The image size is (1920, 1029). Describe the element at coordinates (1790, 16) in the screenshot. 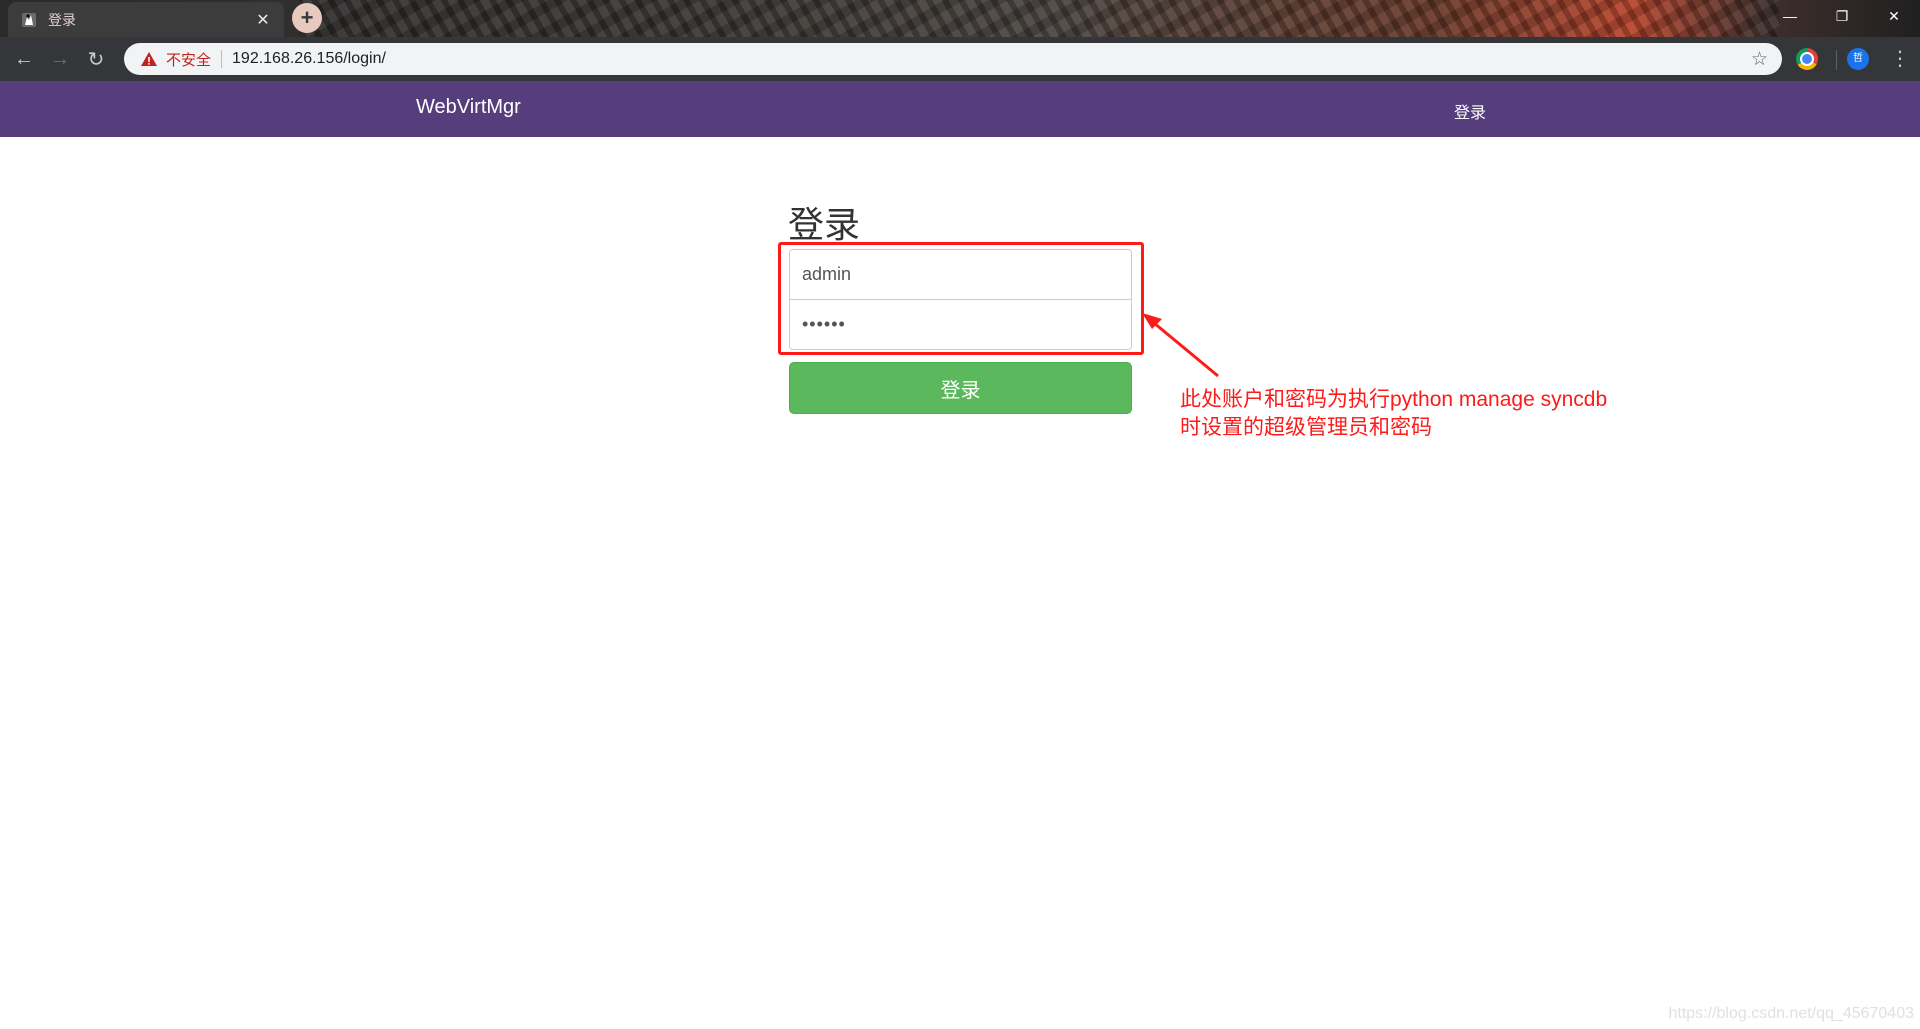

I see `minimize-button: —` at that location.